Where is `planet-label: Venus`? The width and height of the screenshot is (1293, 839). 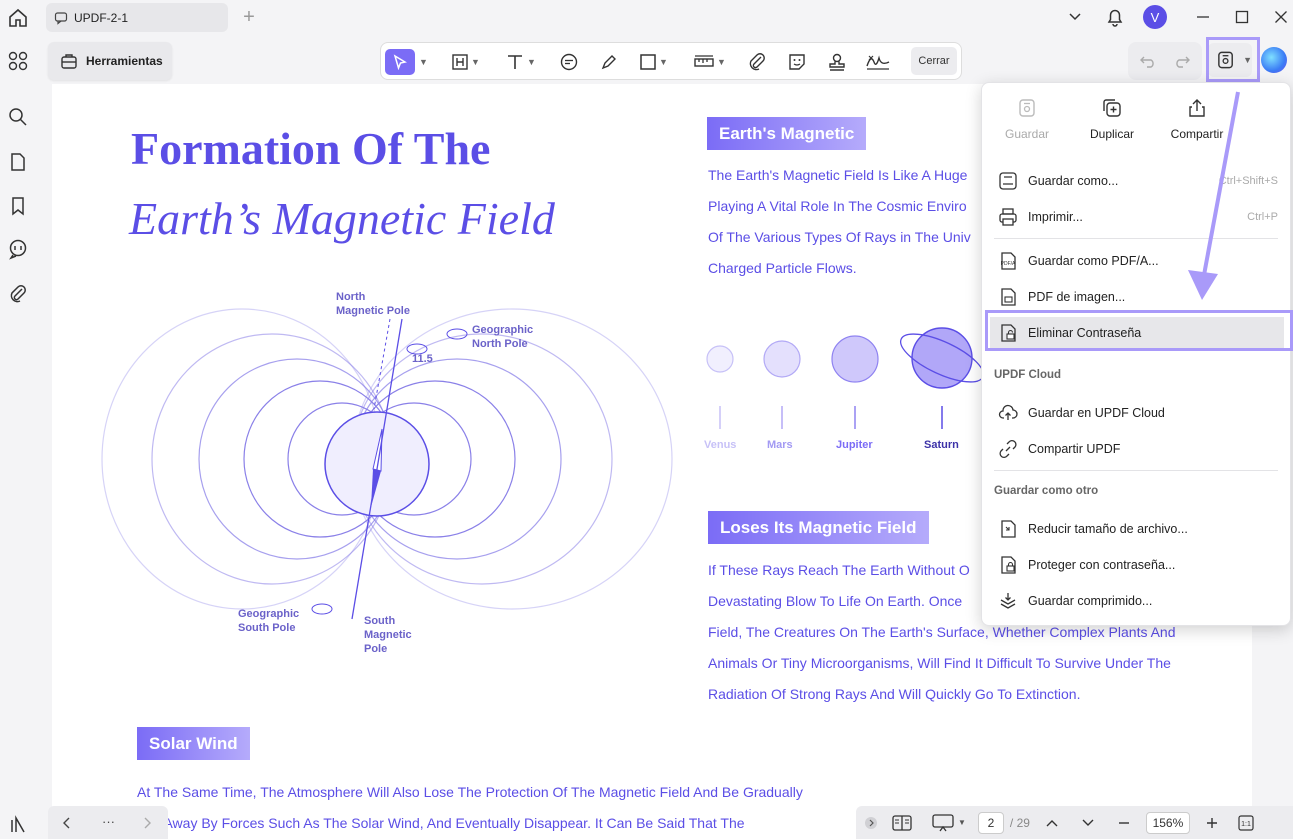 planet-label: Venus is located at coordinates (720, 445).